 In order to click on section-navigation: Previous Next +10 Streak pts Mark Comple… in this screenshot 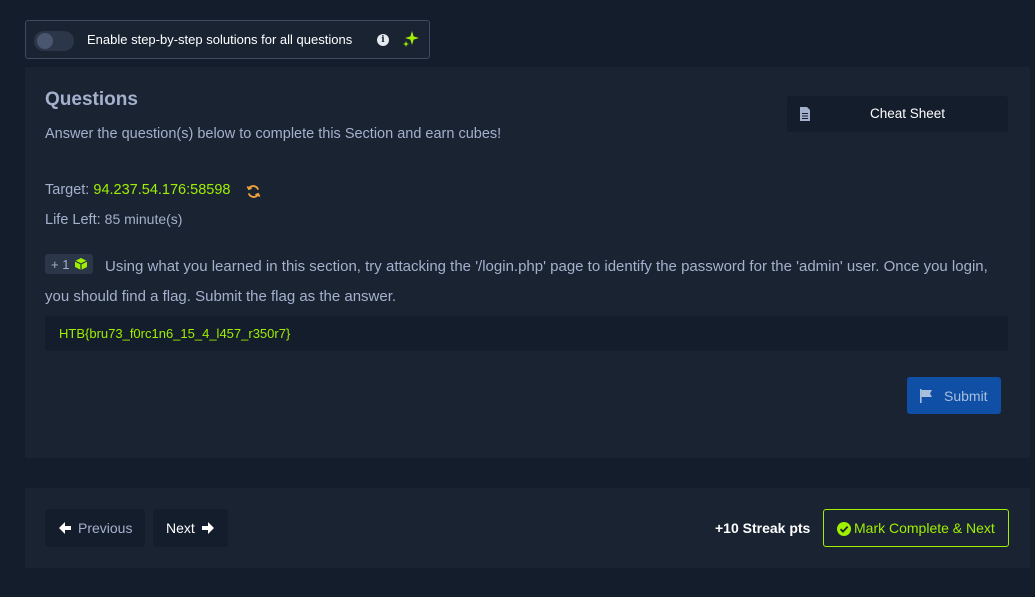, I will do `click(527, 528)`.